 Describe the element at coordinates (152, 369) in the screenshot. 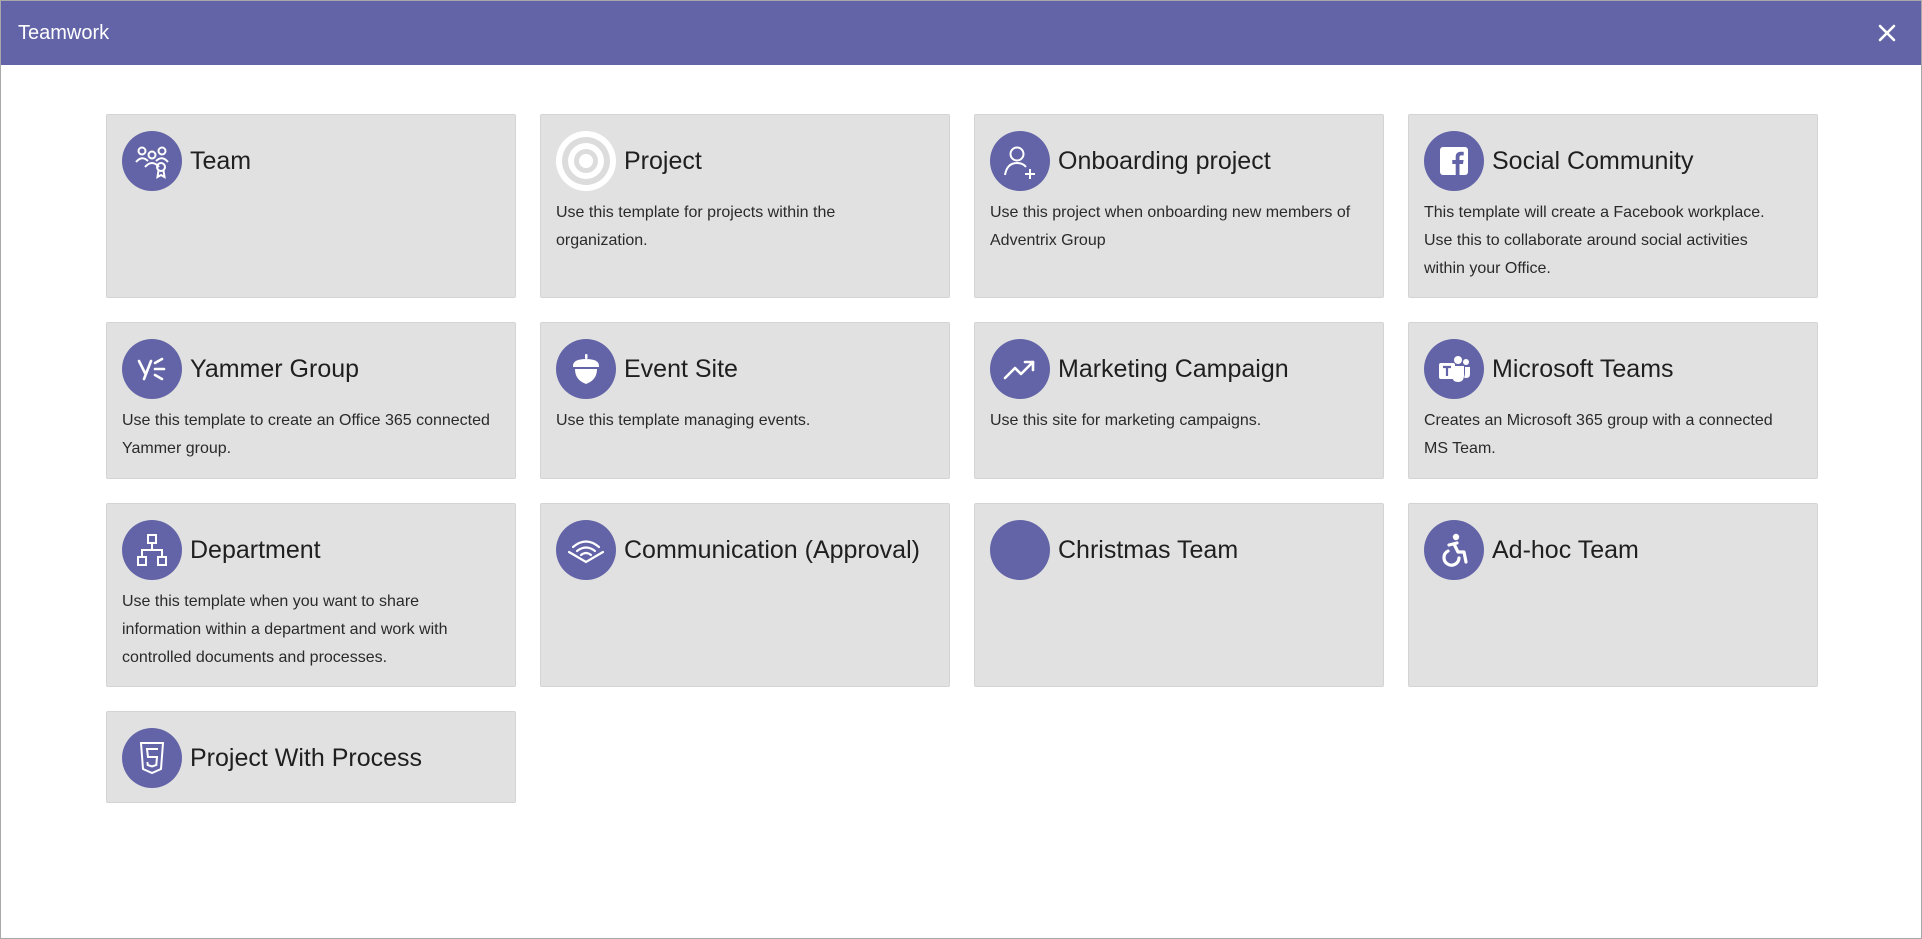

I see `yammer-icon` at that location.